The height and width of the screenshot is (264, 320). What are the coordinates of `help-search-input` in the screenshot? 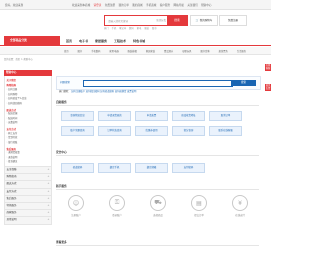 It's located at (158, 83).